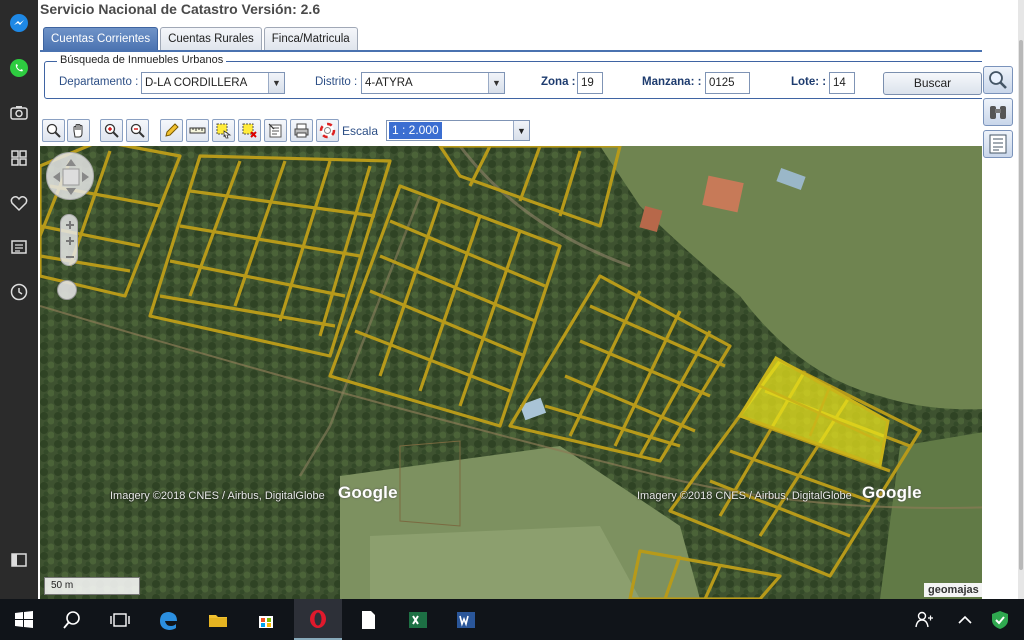 The width and height of the screenshot is (1024, 640). Describe the element at coordinates (360, 131) in the screenshot. I see `scale-label: Escala` at that location.